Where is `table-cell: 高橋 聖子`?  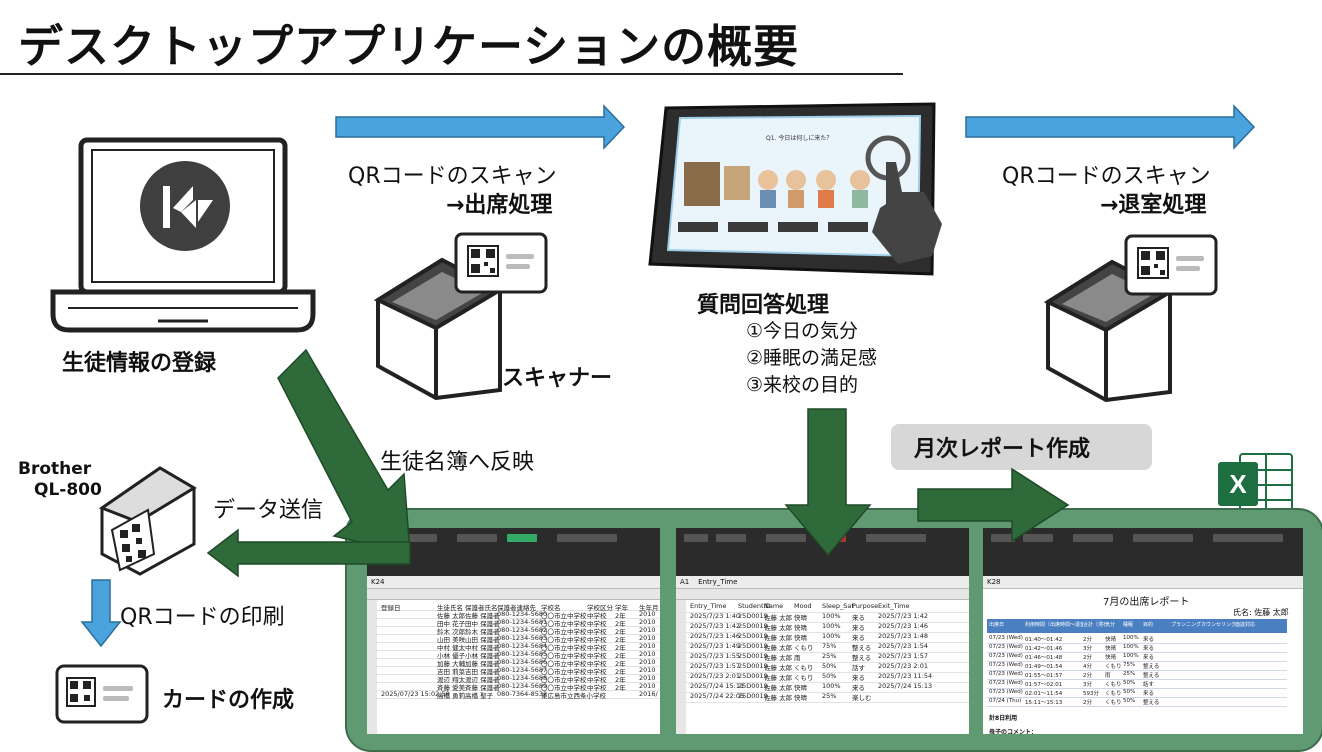
table-cell: 高橋 聖子 is located at coordinates (479, 695).